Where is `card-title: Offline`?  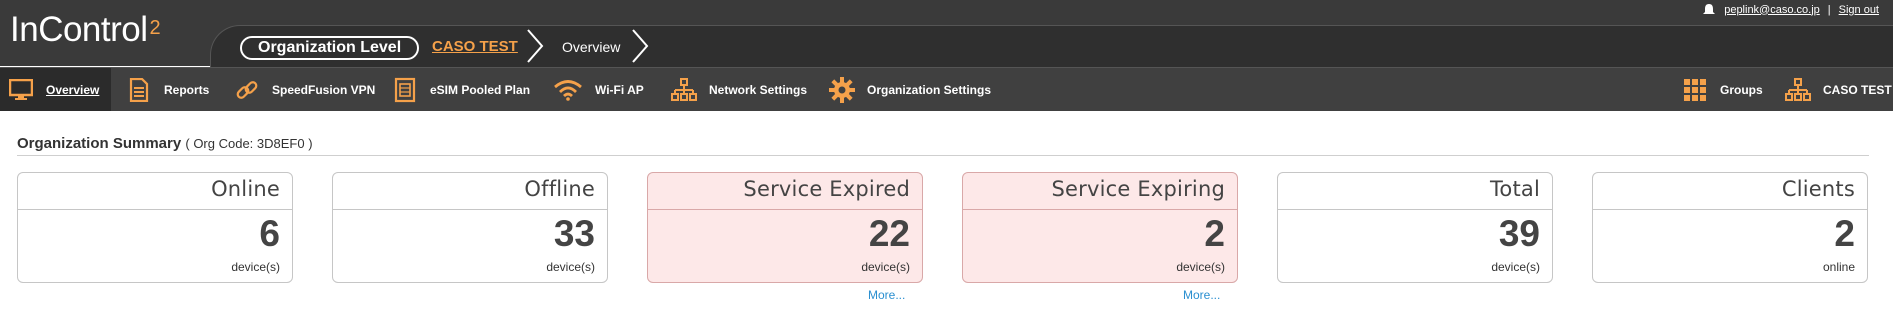 card-title: Offline is located at coordinates (559, 189).